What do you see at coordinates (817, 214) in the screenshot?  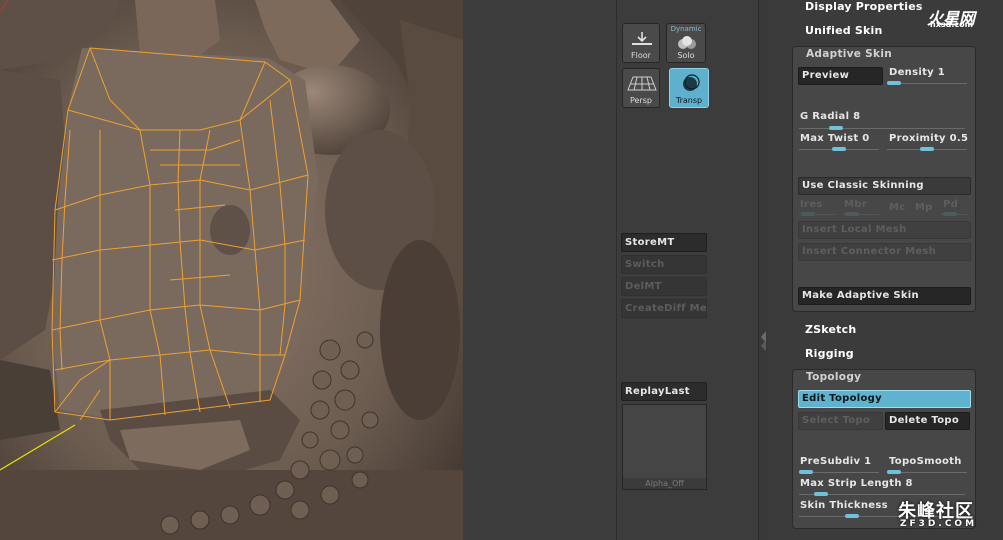 I see `ires-slider` at bounding box center [817, 214].